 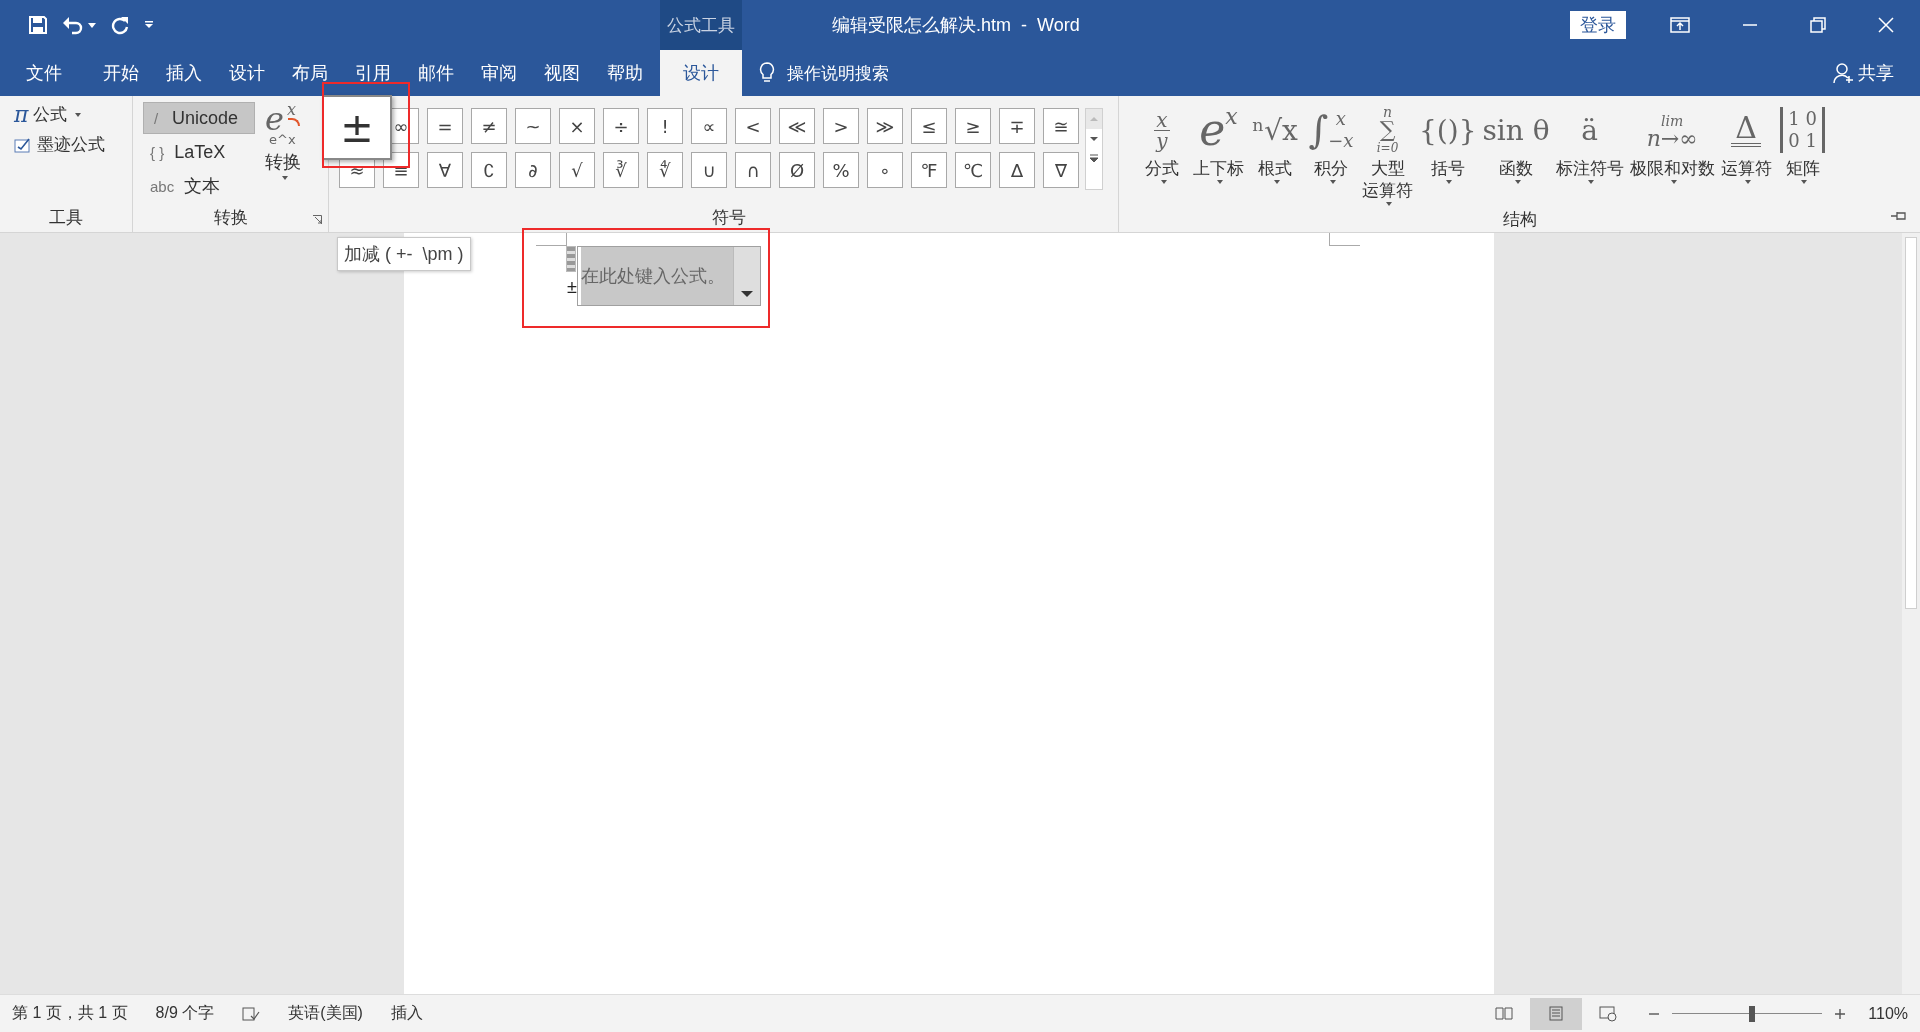 I want to click on view-print-button, so click(x=1556, y=1013).